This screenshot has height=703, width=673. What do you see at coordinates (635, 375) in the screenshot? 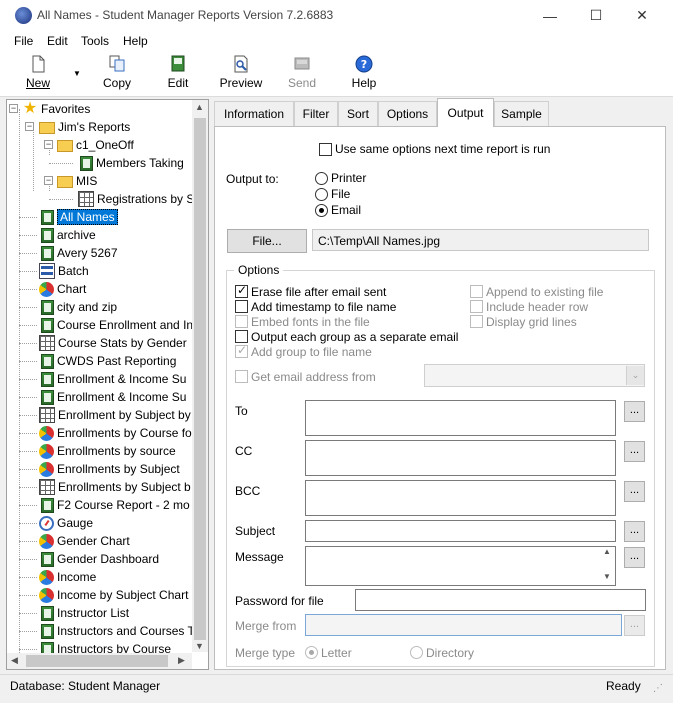
I see `dropdown-arrow-icon: ⌄` at bounding box center [635, 375].